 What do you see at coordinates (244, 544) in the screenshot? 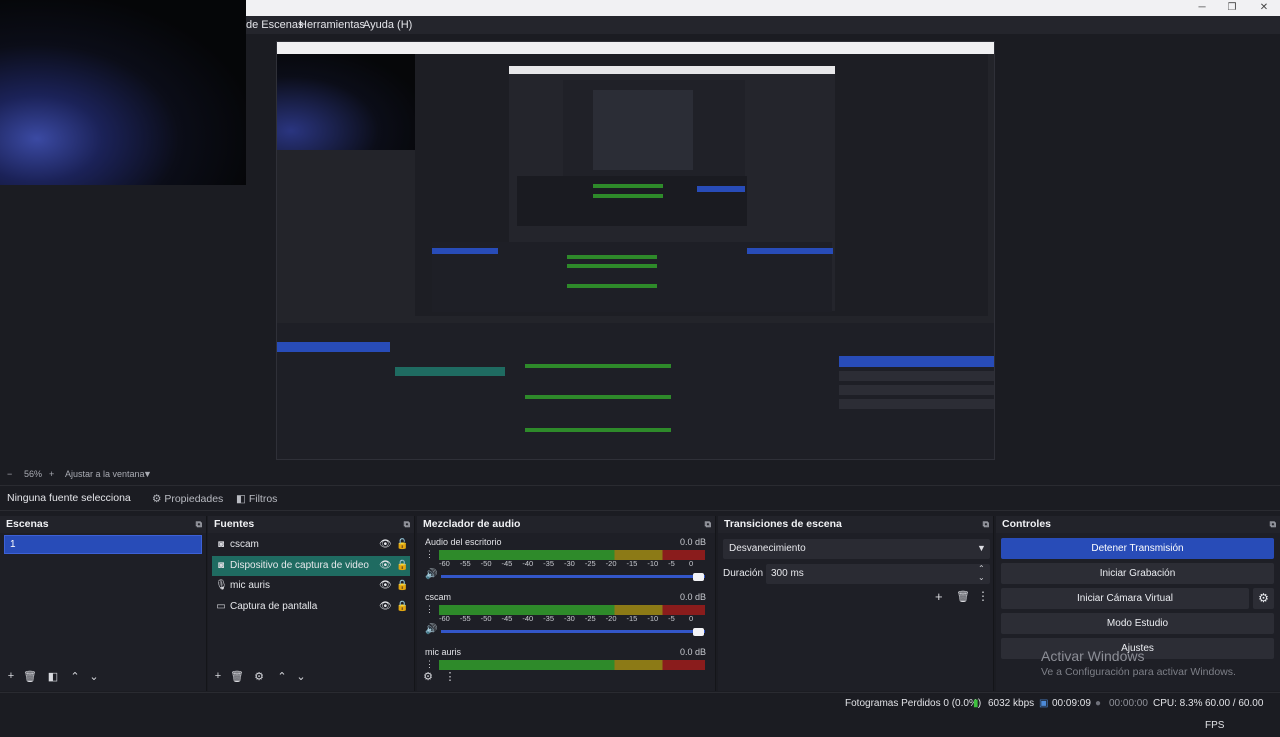
I see `source-label: cscam` at bounding box center [244, 544].